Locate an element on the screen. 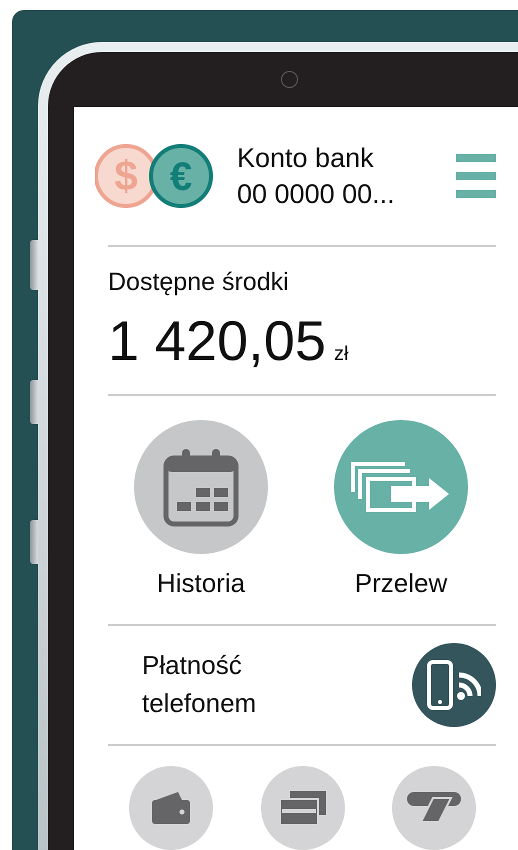  camera-icon is located at coordinates (289, 79).